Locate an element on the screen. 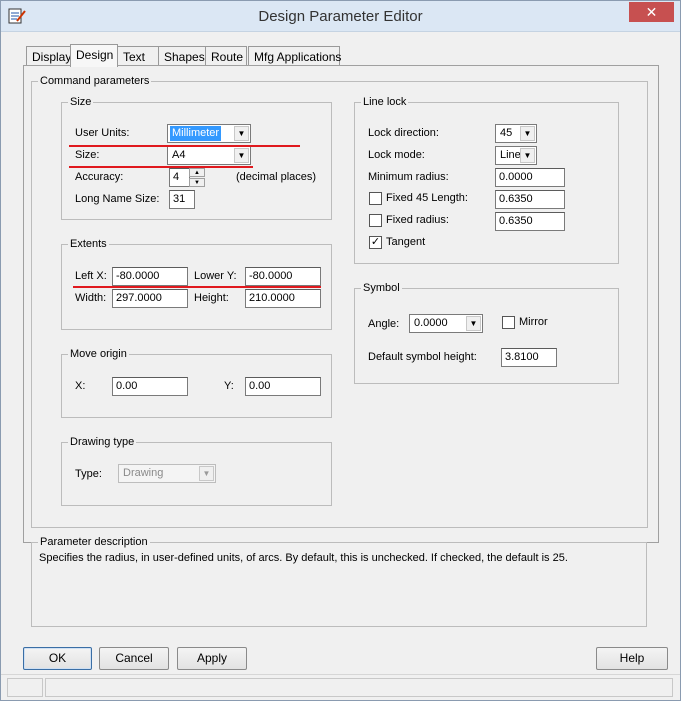  accuracy-suffix: (decimal places) is located at coordinates (276, 177).